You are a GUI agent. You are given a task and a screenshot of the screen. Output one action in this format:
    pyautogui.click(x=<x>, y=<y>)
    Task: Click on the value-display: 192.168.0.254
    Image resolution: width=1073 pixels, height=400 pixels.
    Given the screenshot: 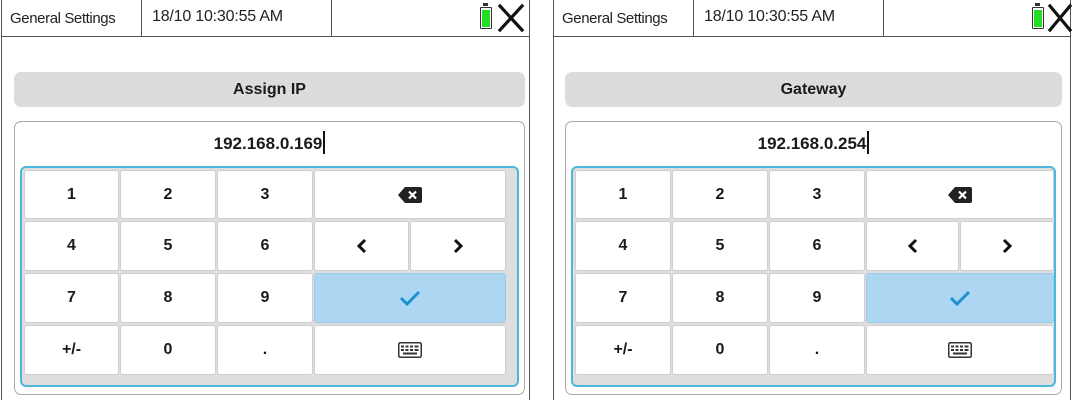 What is the action you would take?
    pyautogui.click(x=813, y=144)
    